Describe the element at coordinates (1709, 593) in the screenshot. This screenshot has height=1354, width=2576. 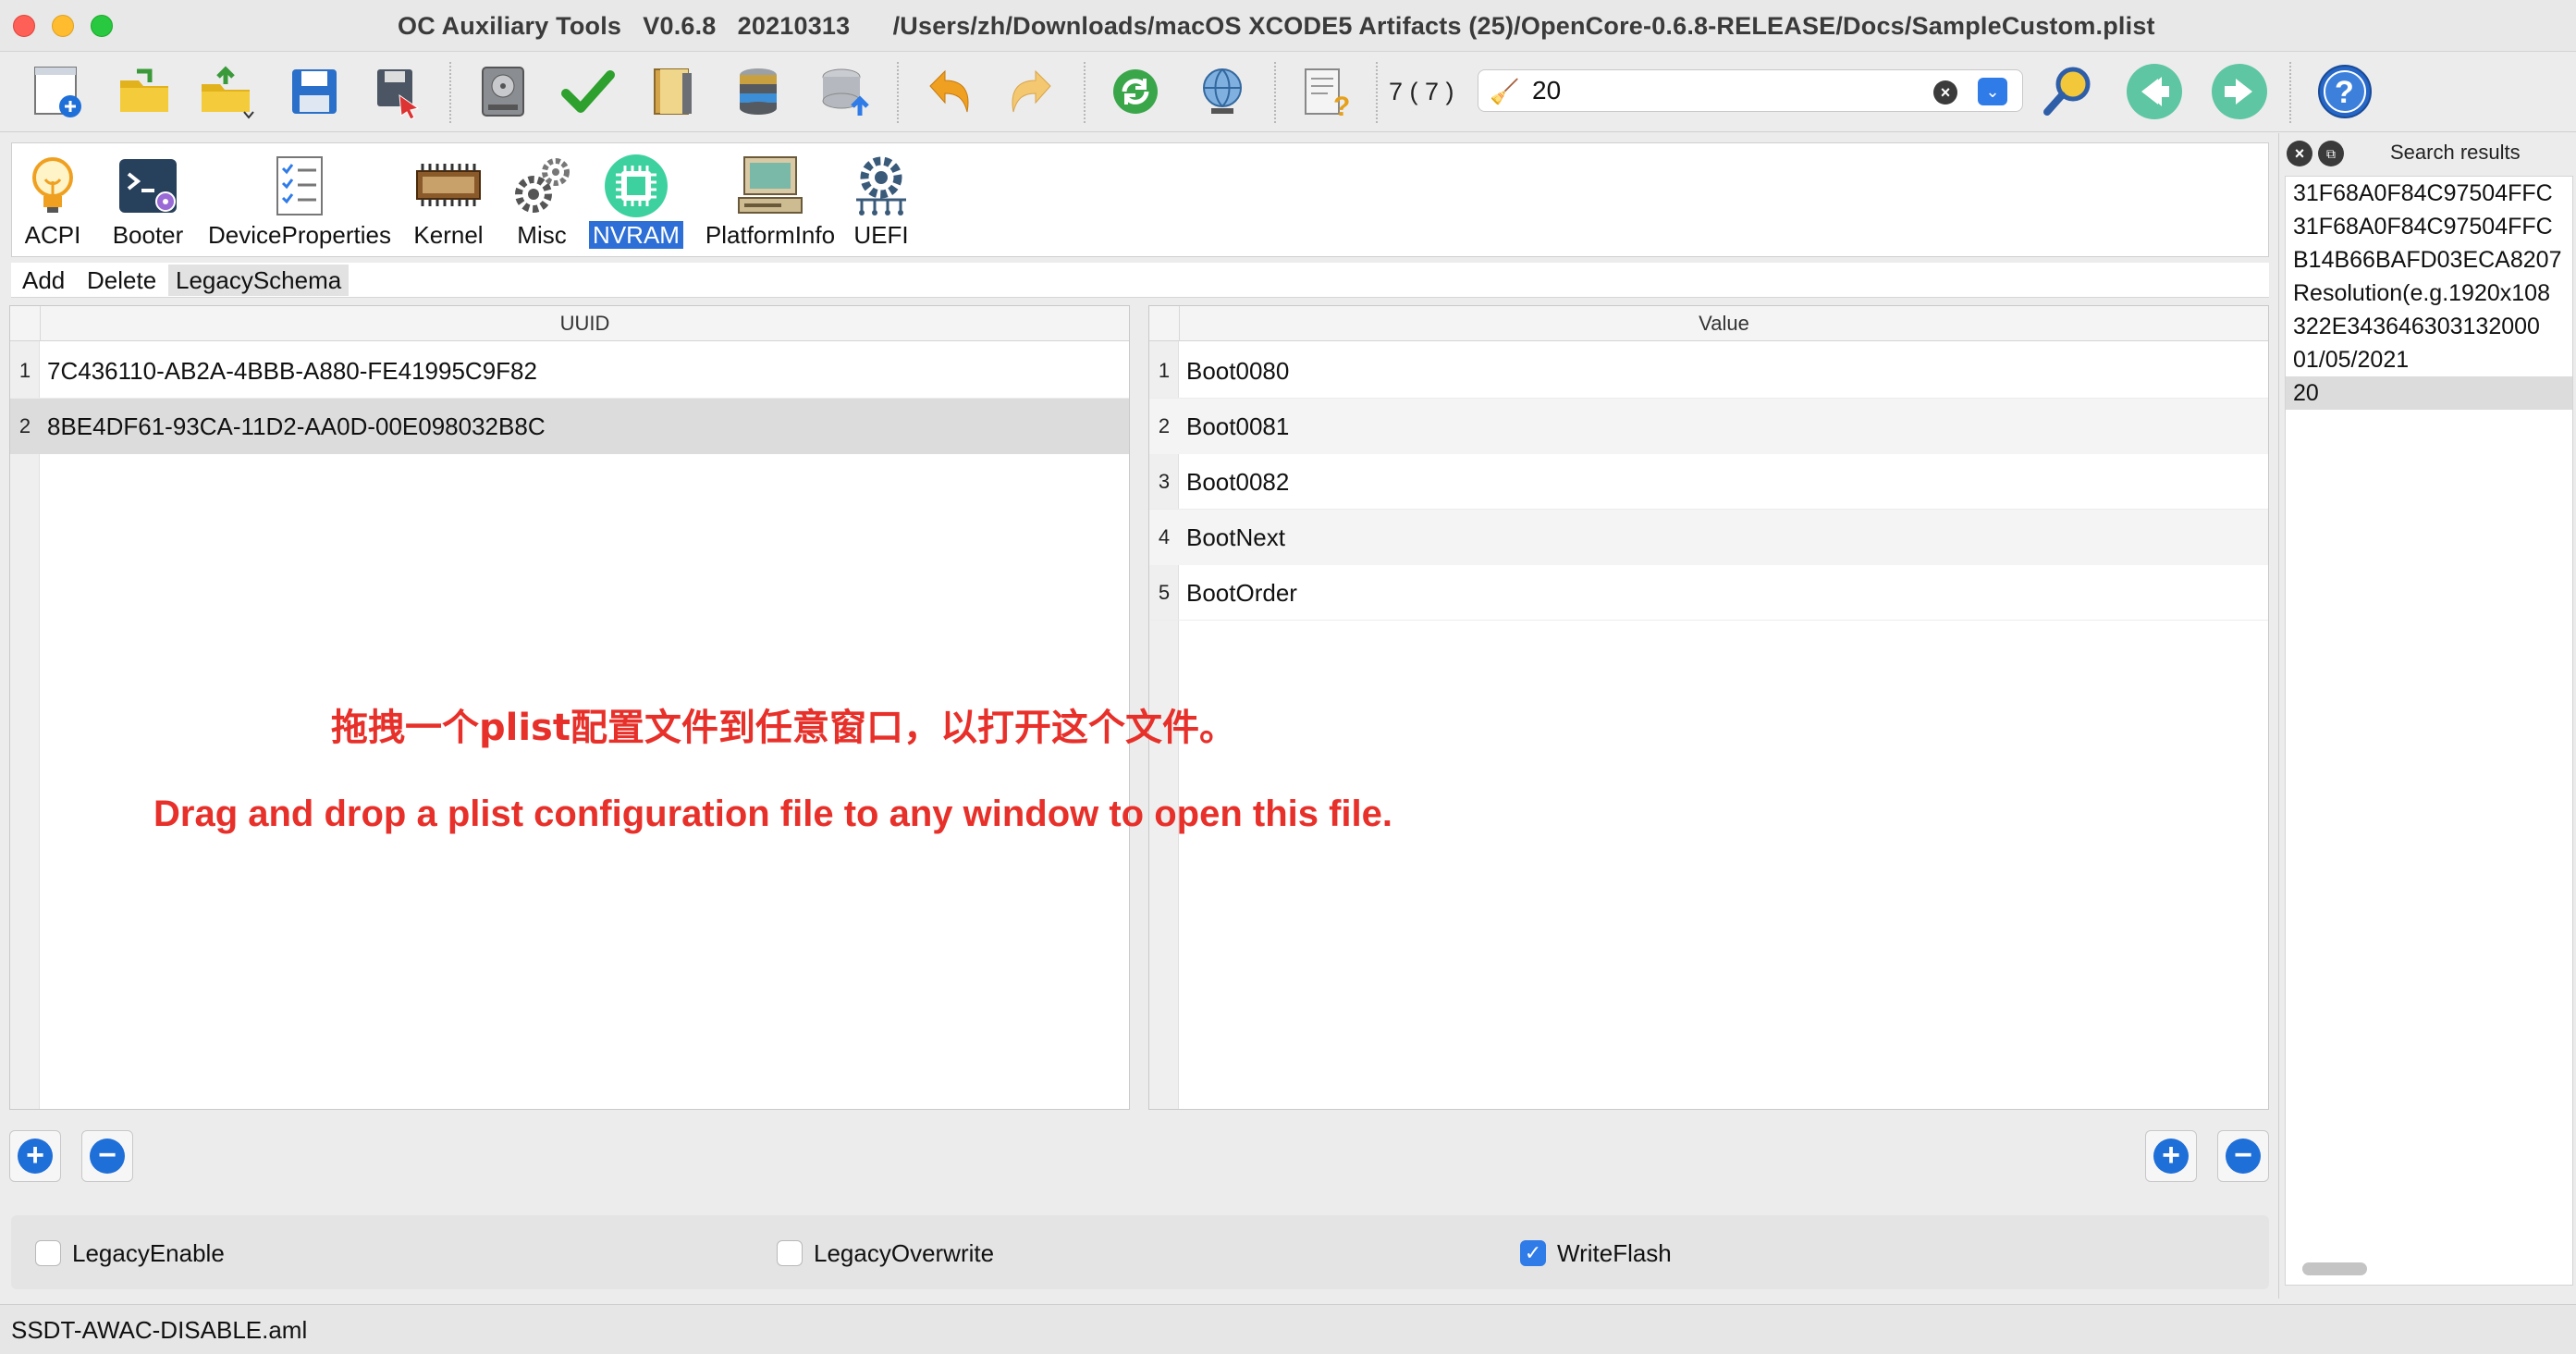
I see `table-row: 5 BootOrder` at that location.